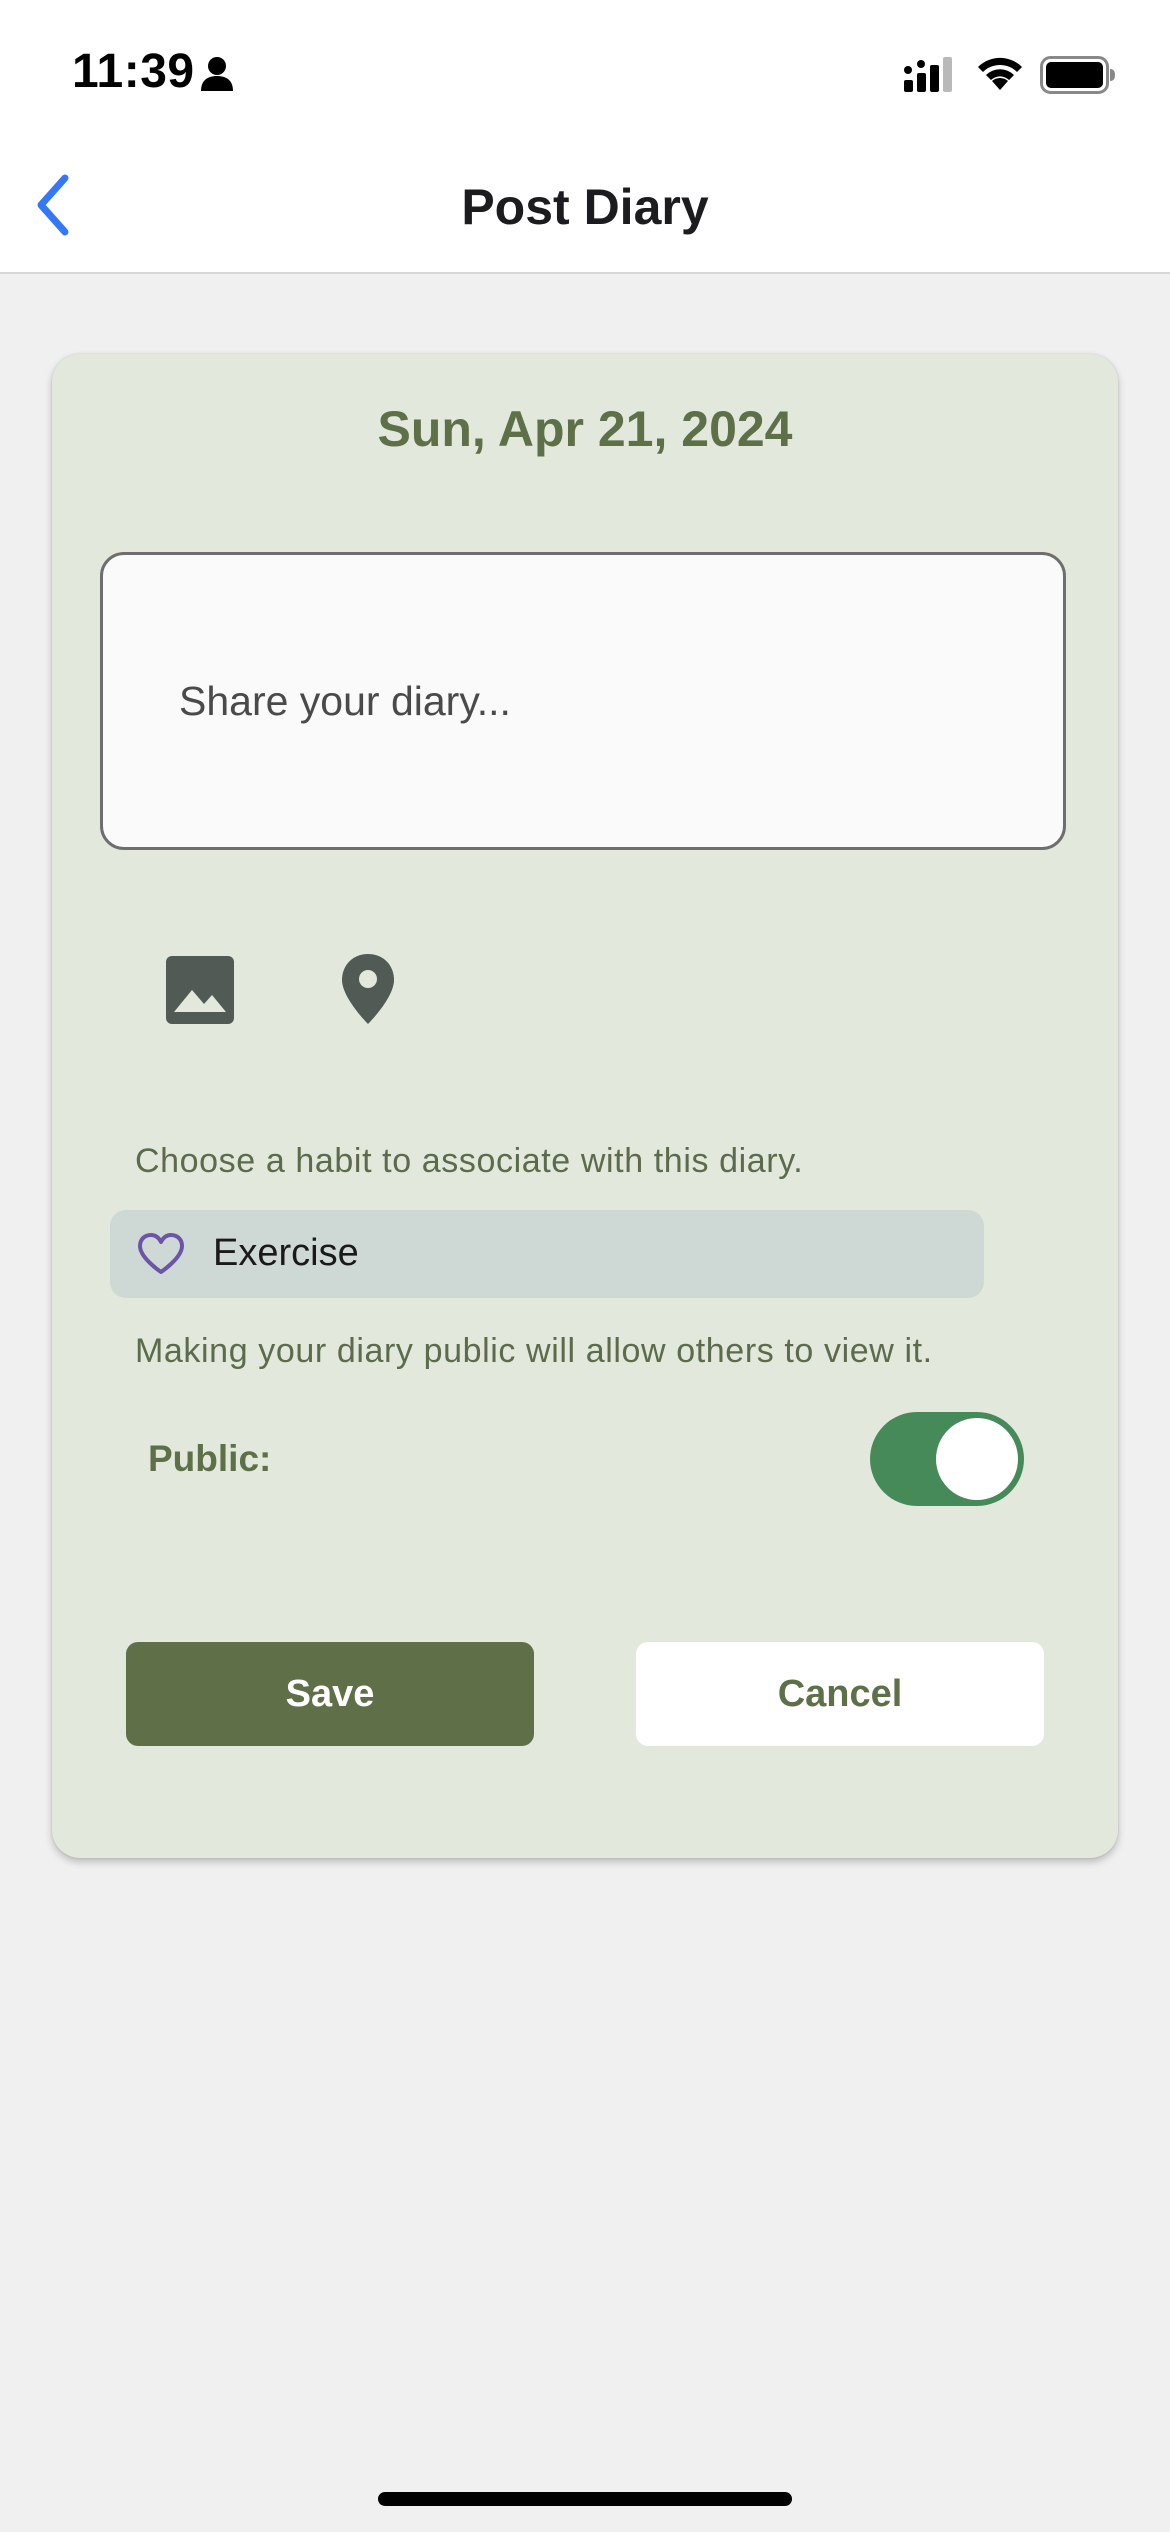 This screenshot has height=2532, width=1170. What do you see at coordinates (217, 76) in the screenshot?
I see `person-icon` at bounding box center [217, 76].